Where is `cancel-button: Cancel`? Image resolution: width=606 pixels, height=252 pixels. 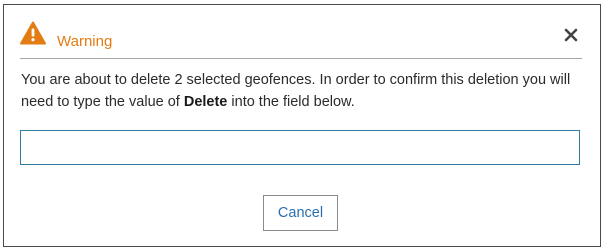
cancel-button: Cancel is located at coordinates (300, 213).